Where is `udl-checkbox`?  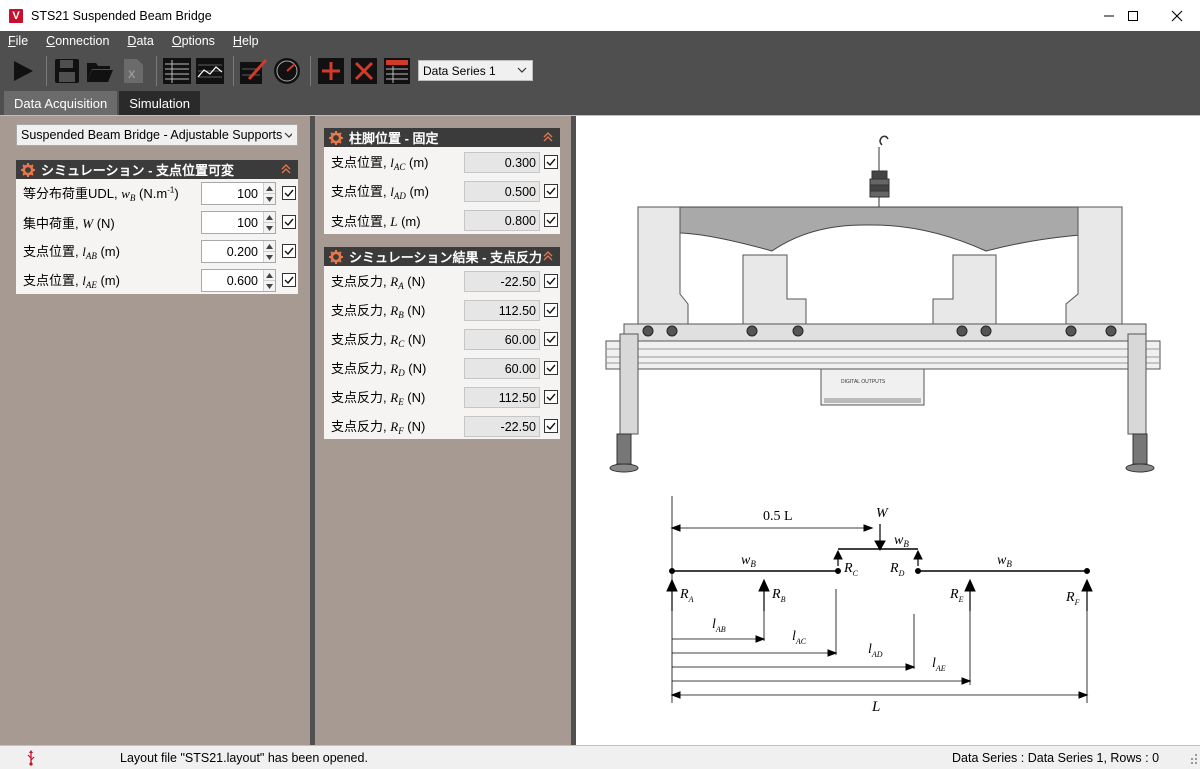 udl-checkbox is located at coordinates (289, 193).